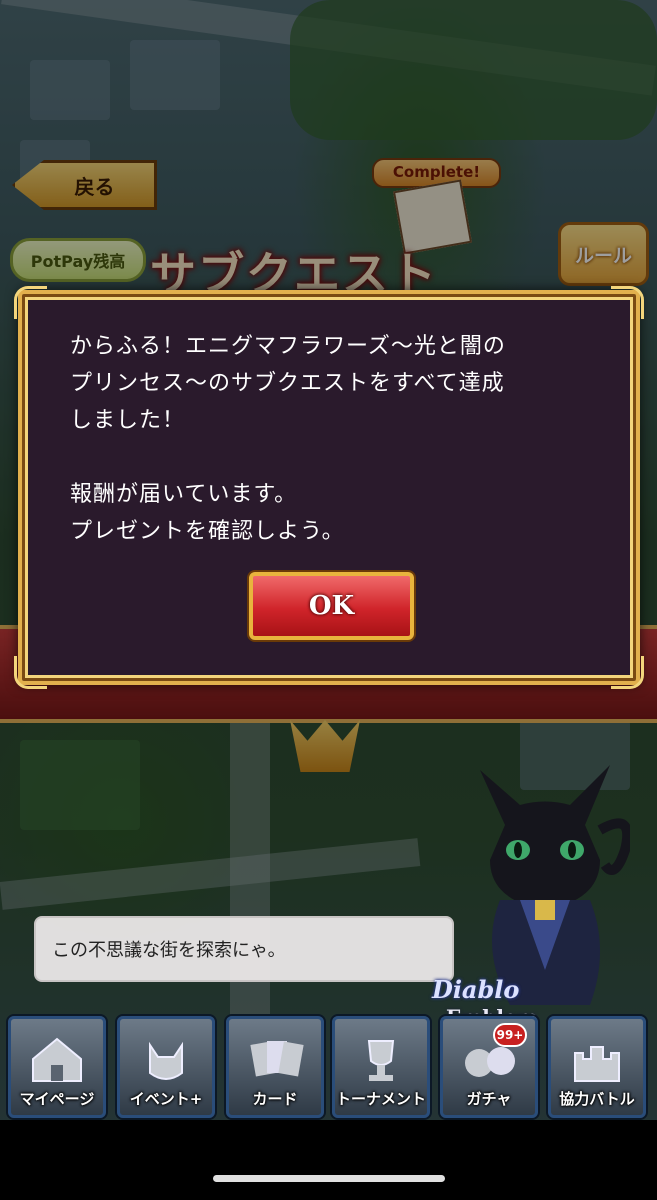 This screenshot has height=1200, width=657. What do you see at coordinates (244, 949) in the screenshot?
I see `speech-bubble: この不思議な街を探索にゃ。` at bounding box center [244, 949].